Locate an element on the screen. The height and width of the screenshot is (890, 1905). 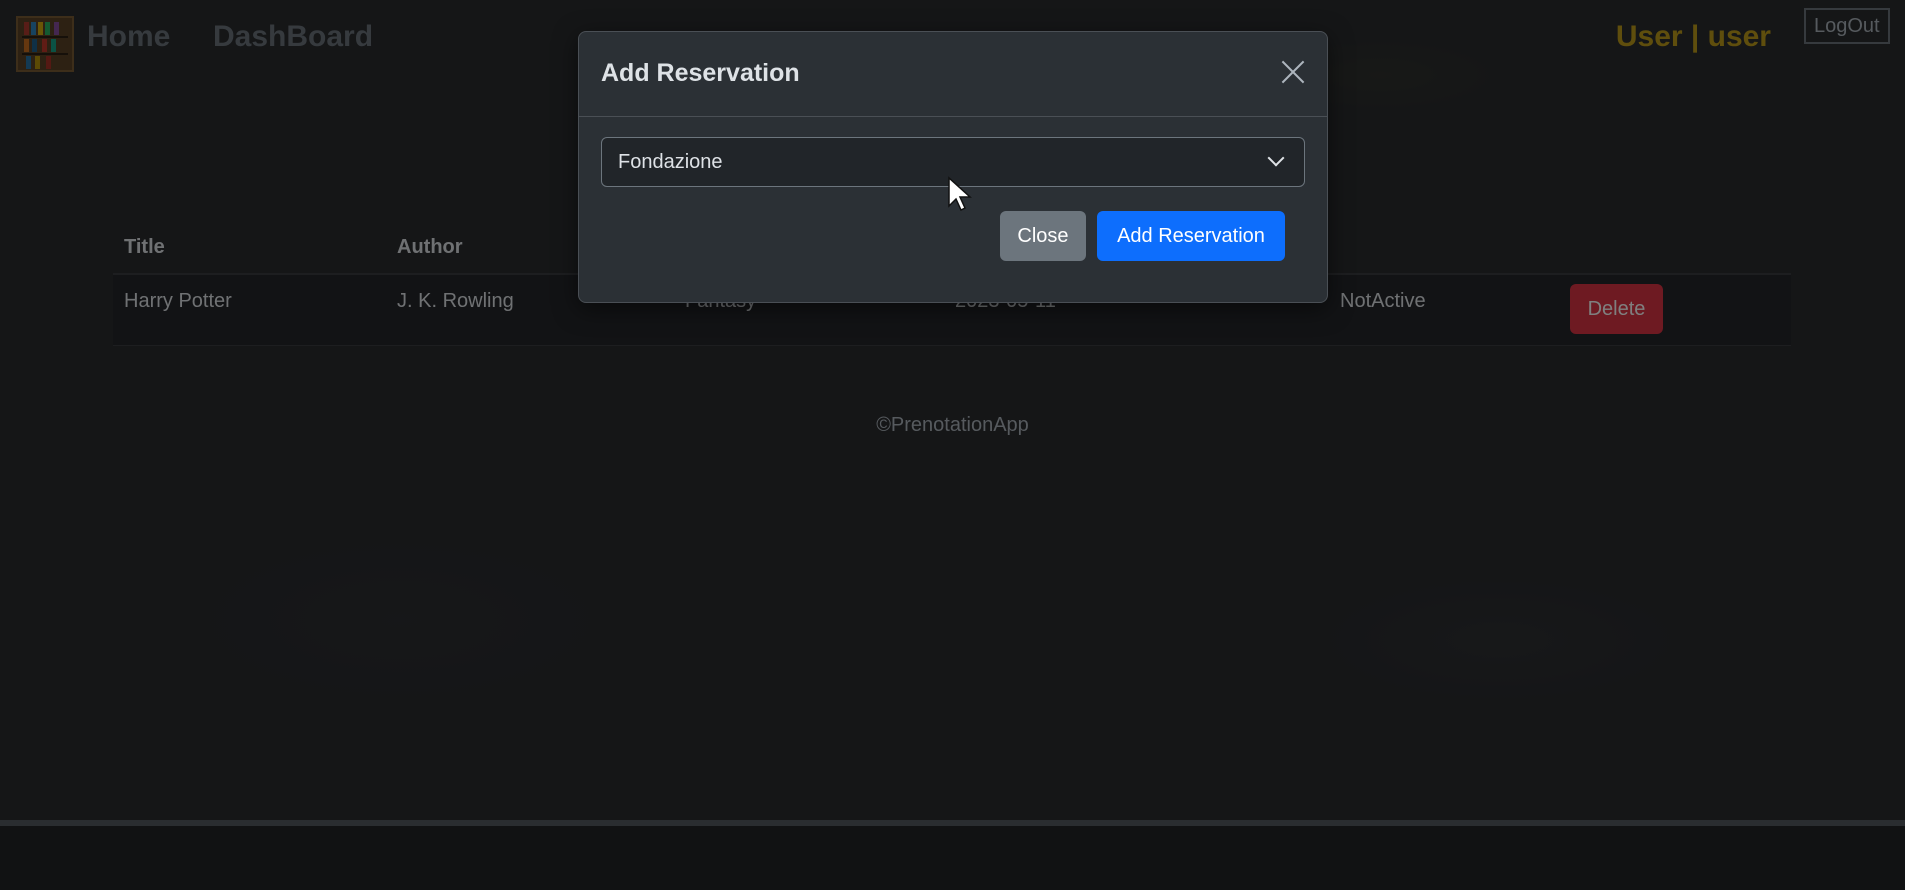
select-value: Fondazione is located at coordinates (670, 162).